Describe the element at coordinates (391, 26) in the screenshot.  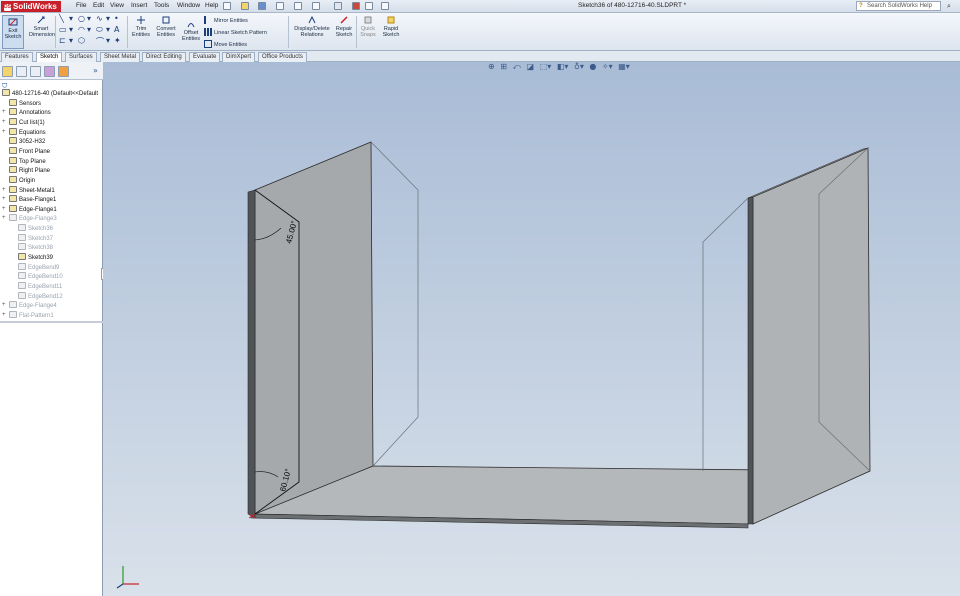
I see `rapid-sketch-button: Rapid Sketch` at that location.